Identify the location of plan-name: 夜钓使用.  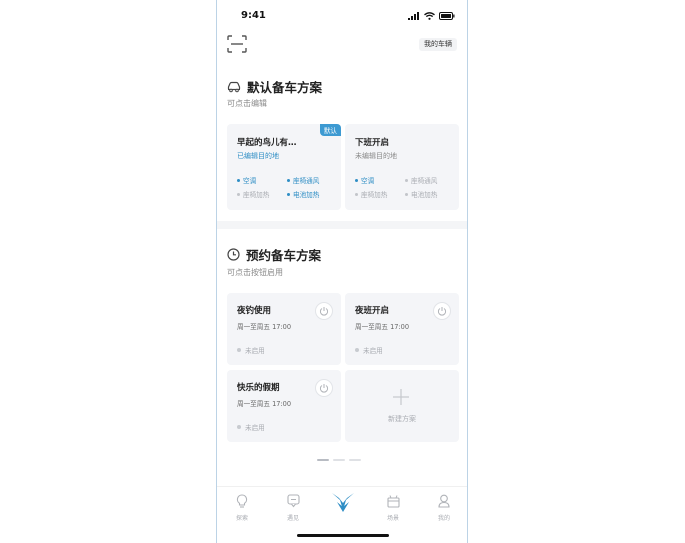
(254, 311).